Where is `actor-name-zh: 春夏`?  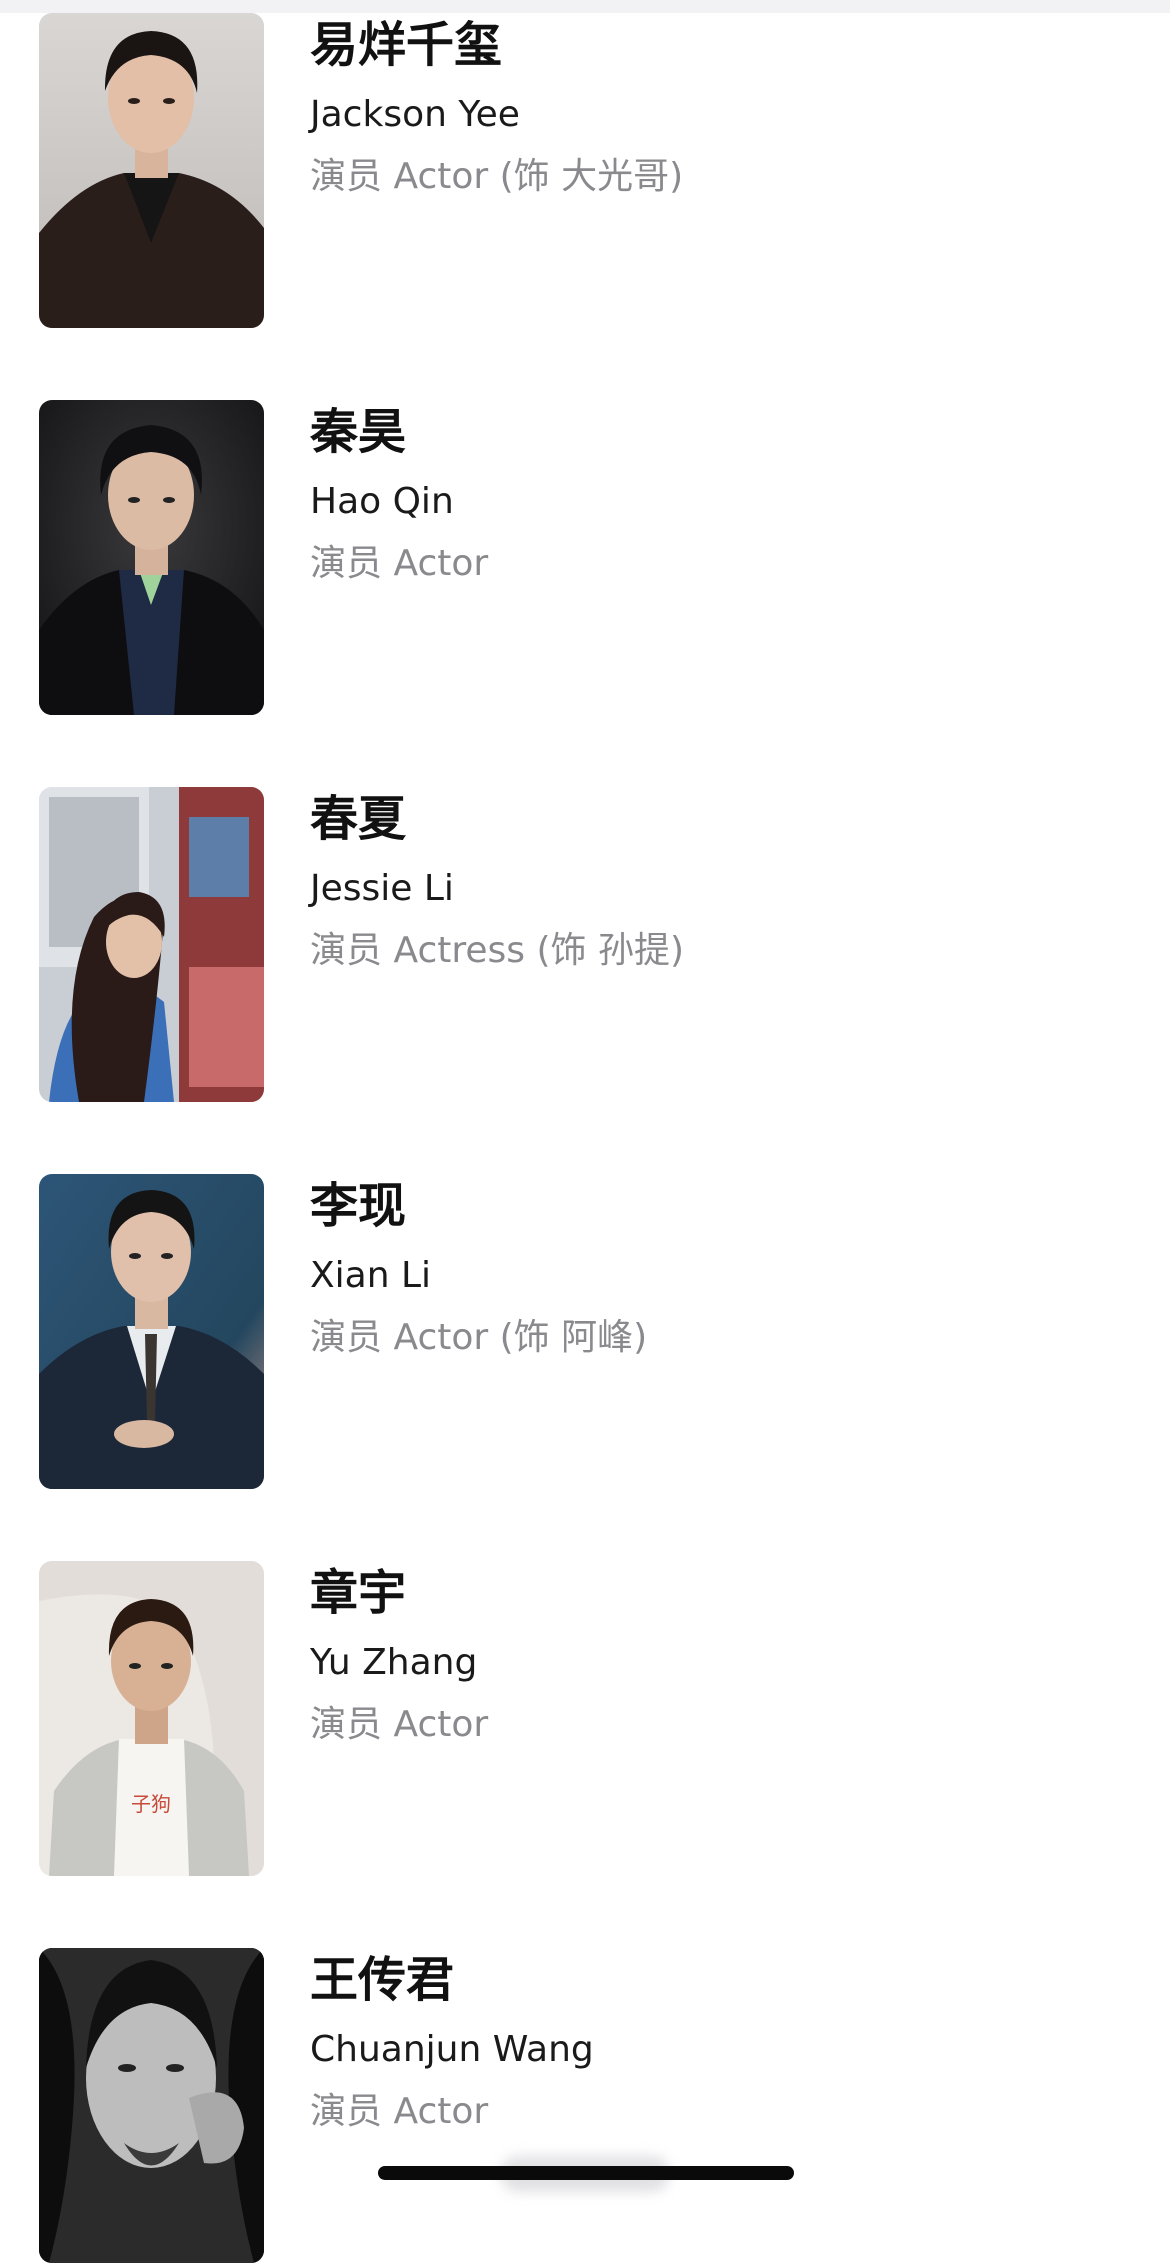
actor-name-zh: 春夏 is located at coordinates (358, 819).